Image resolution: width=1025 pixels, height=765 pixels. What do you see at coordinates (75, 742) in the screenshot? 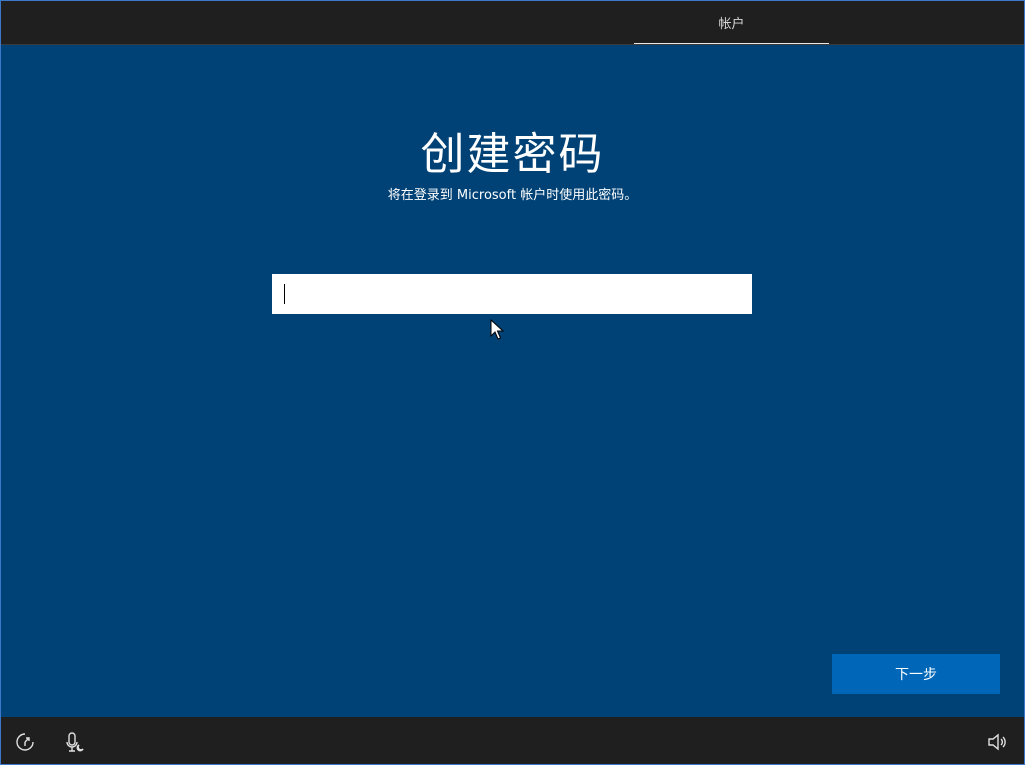
I see `microphone-icon` at bounding box center [75, 742].